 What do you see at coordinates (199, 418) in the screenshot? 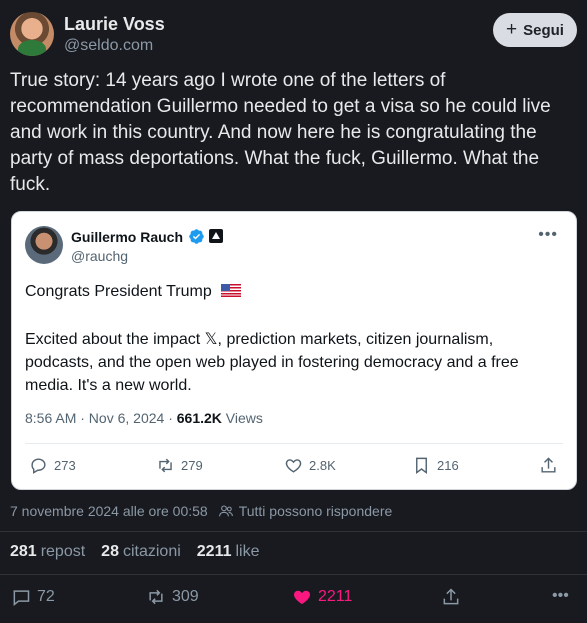
I see `quoted-views-count: 661.2K` at bounding box center [199, 418].